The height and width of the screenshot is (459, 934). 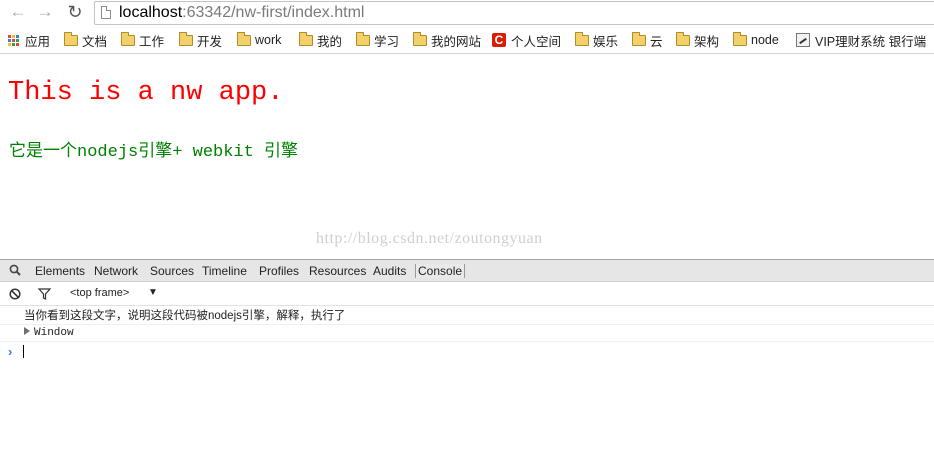 What do you see at coordinates (27, 331) in the screenshot?
I see `expand-triangle-icon` at bounding box center [27, 331].